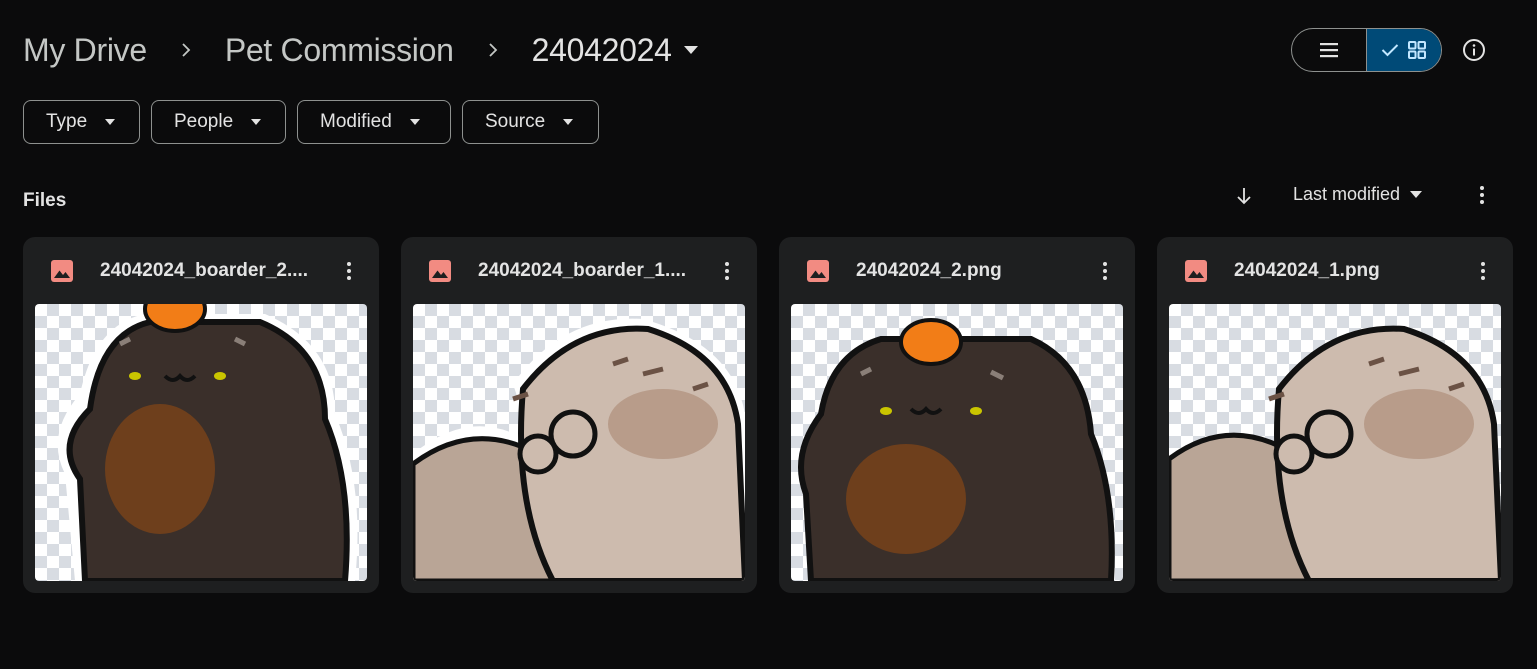 This screenshot has height=669, width=1537. What do you see at coordinates (85, 50) in the screenshot?
I see `breadcrumb-my-drive: My Drive` at bounding box center [85, 50].